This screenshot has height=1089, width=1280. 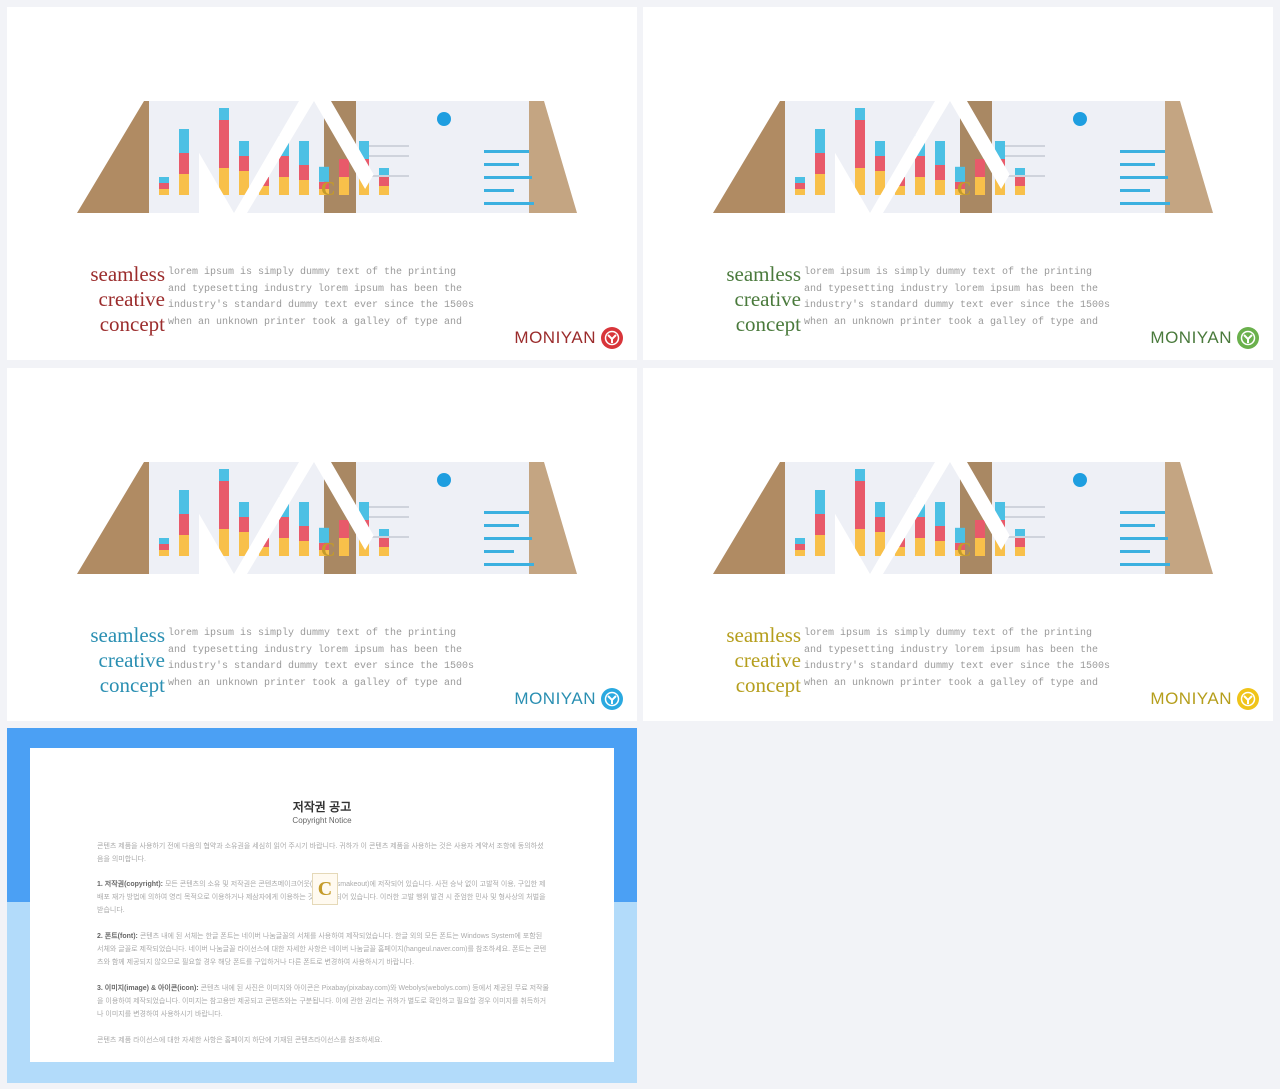 I want to click on watermark-logo: C, so click(x=325, y=889).